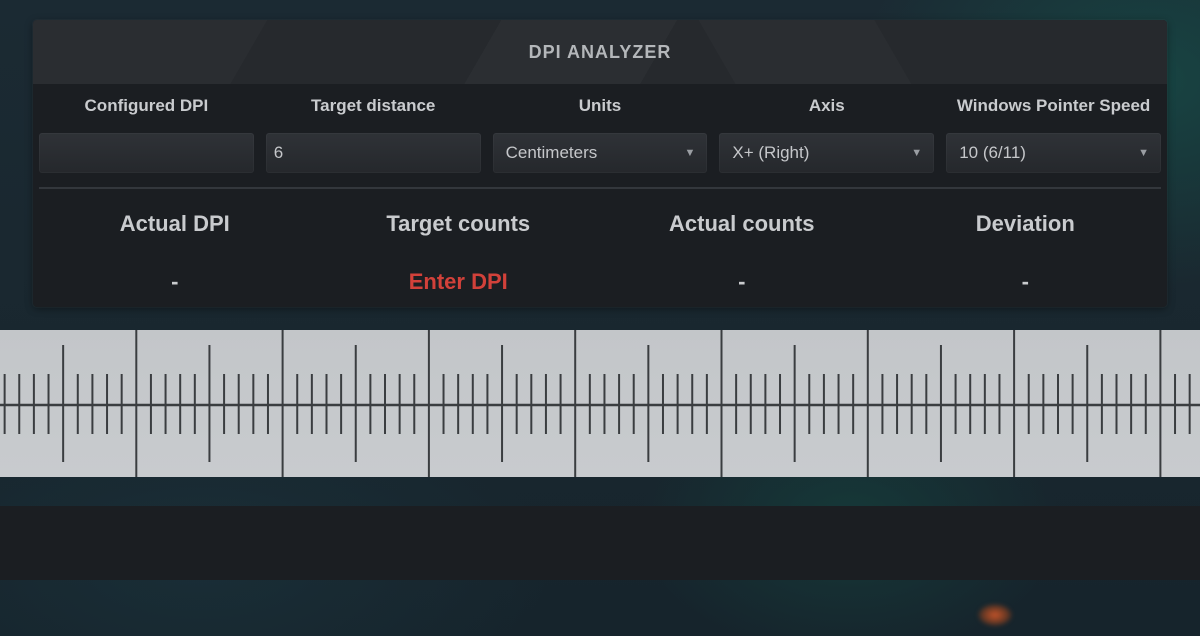 The image size is (1200, 636). Describe the element at coordinates (992, 152) in the screenshot. I see `pointer-speed-selected-value: 10 (6/11)` at that location.